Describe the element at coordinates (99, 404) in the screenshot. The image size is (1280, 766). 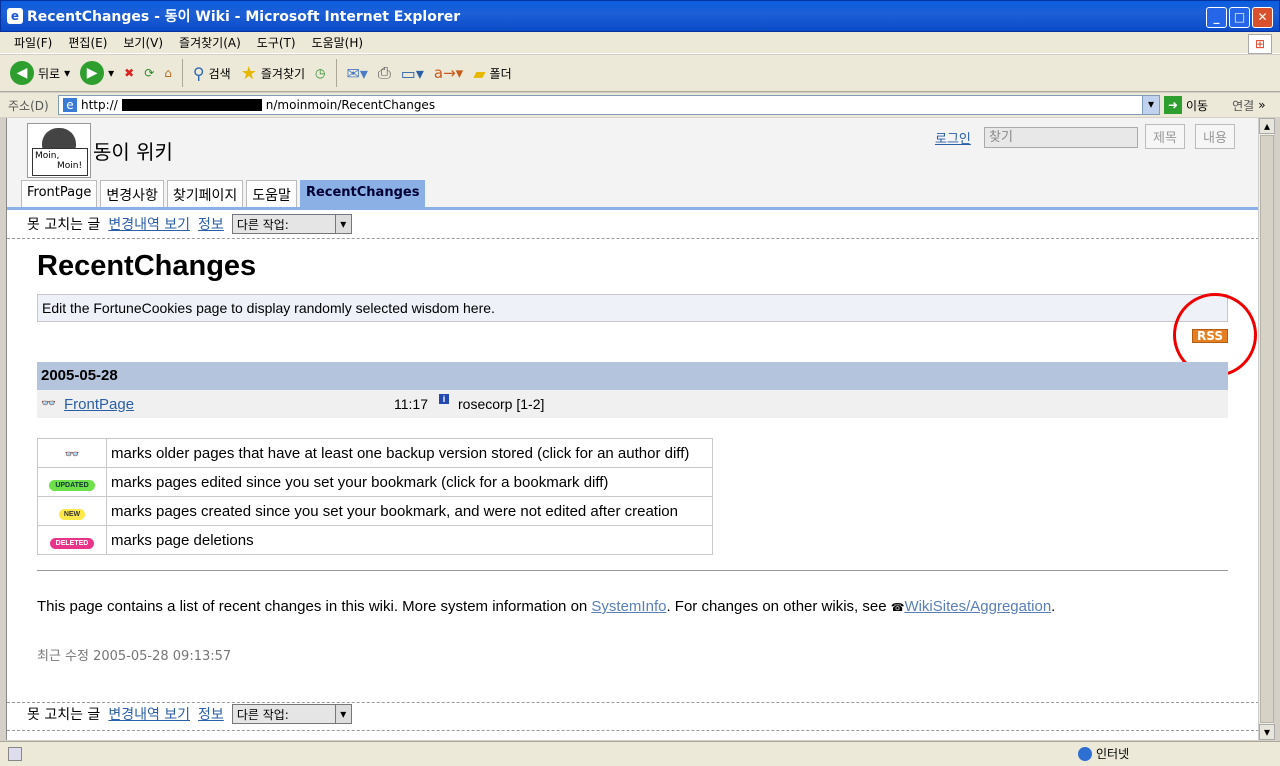
I see `page-link: FrontPage` at that location.